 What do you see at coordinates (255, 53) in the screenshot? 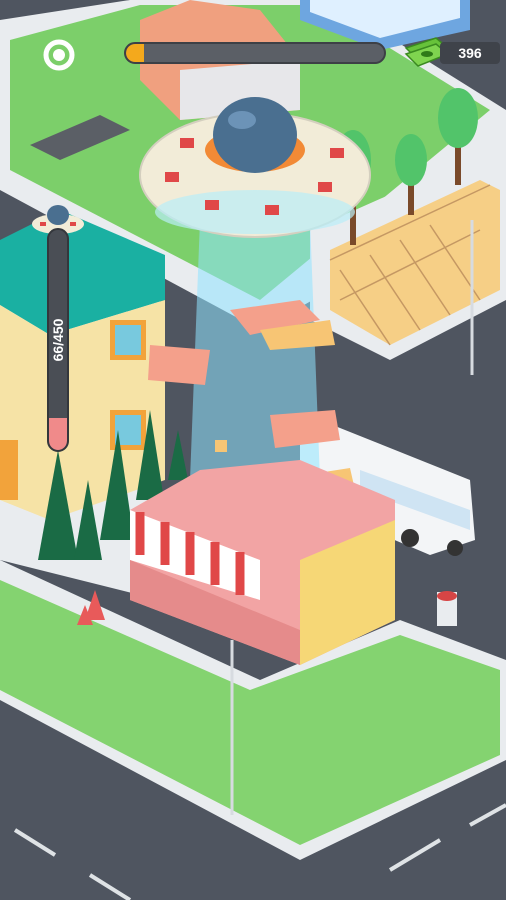
I see `level-progress-bar` at bounding box center [255, 53].